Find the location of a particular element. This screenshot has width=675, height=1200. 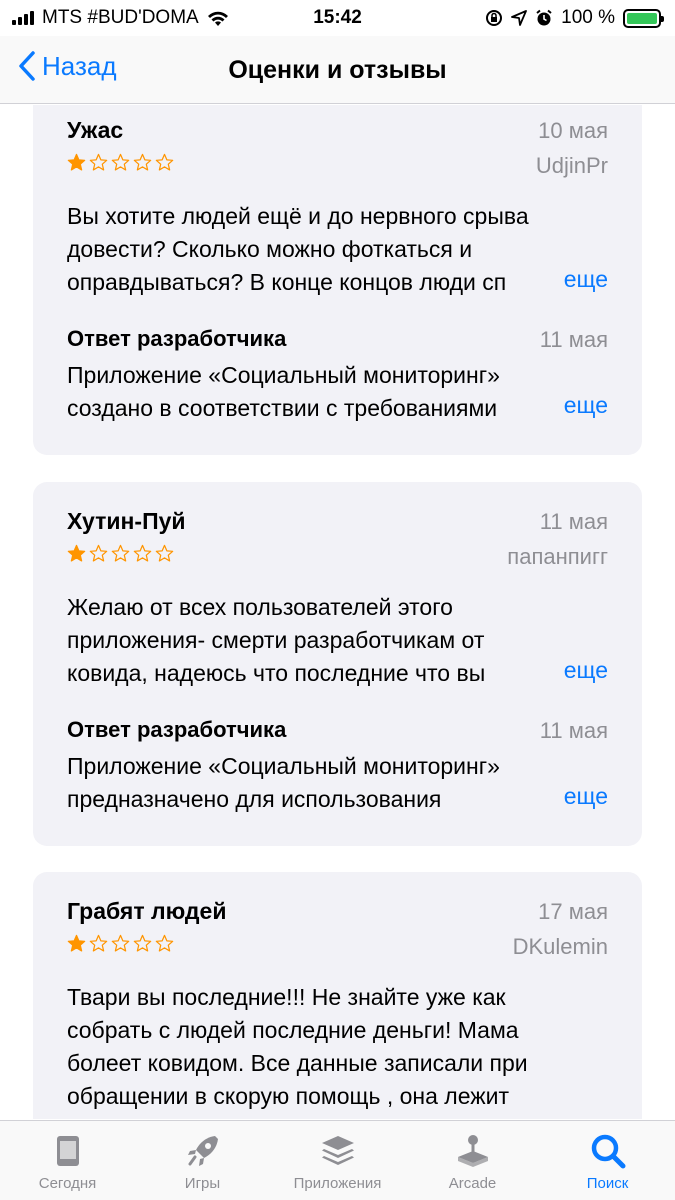

navigation-bar: Назад Оценки и отзывы is located at coordinates (337, 70).